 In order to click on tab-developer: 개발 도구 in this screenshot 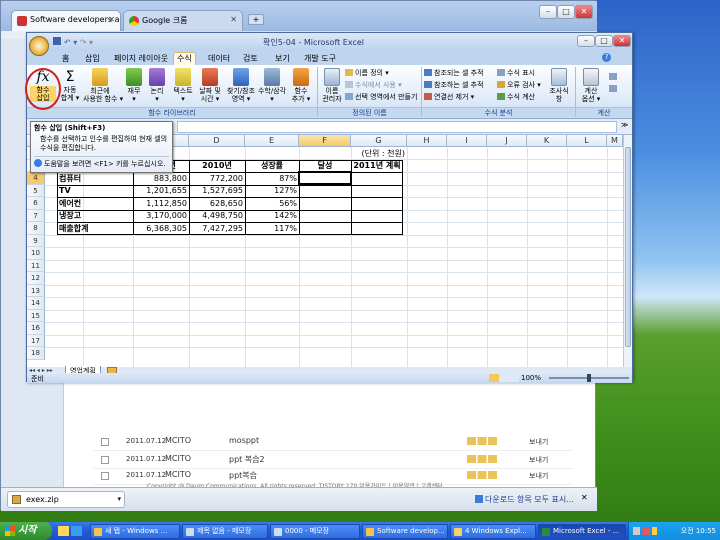, I will do `click(320, 59)`.